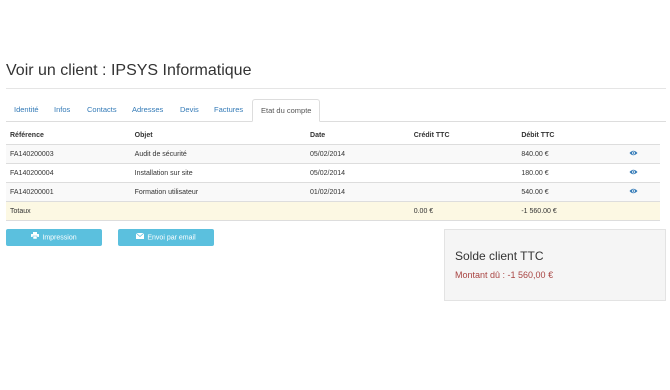 This screenshot has width=670, height=390. Describe the element at coordinates (68, 211) in the screenshot. I see `totals-label: Totaux` at that location.